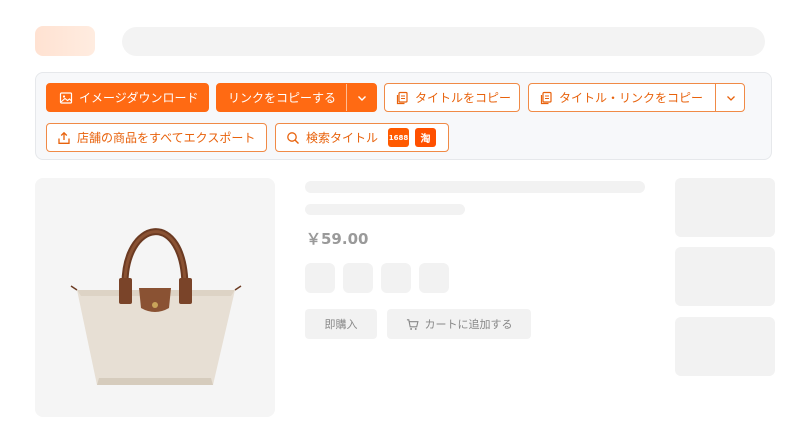 Image resolution: width=810 pixels, height=440 pixels. I want to click on tote-bag-image, so click(156, 306).